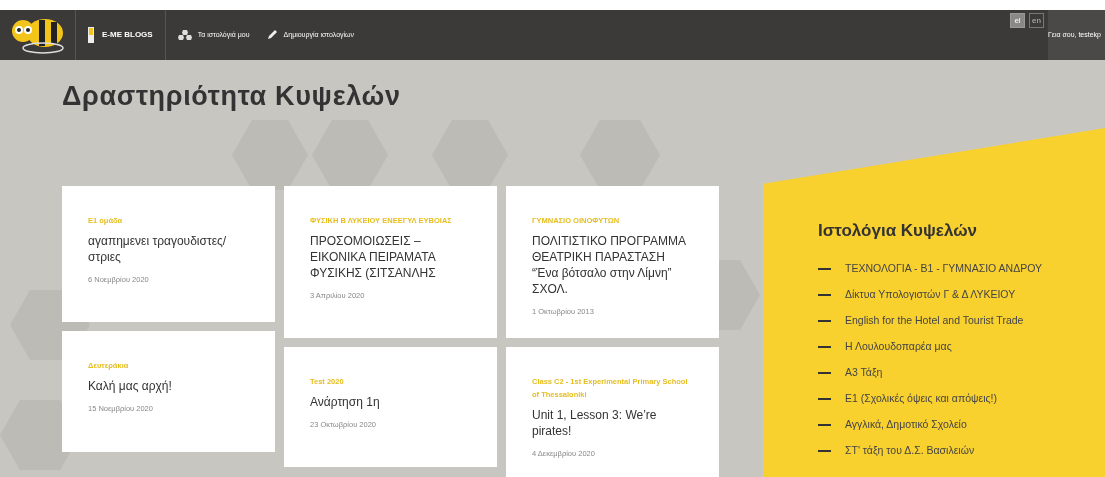 This screenshot has height=477, width=1105. I want to click on post-title: Καλή μας αρχή!, so click(168, 386).